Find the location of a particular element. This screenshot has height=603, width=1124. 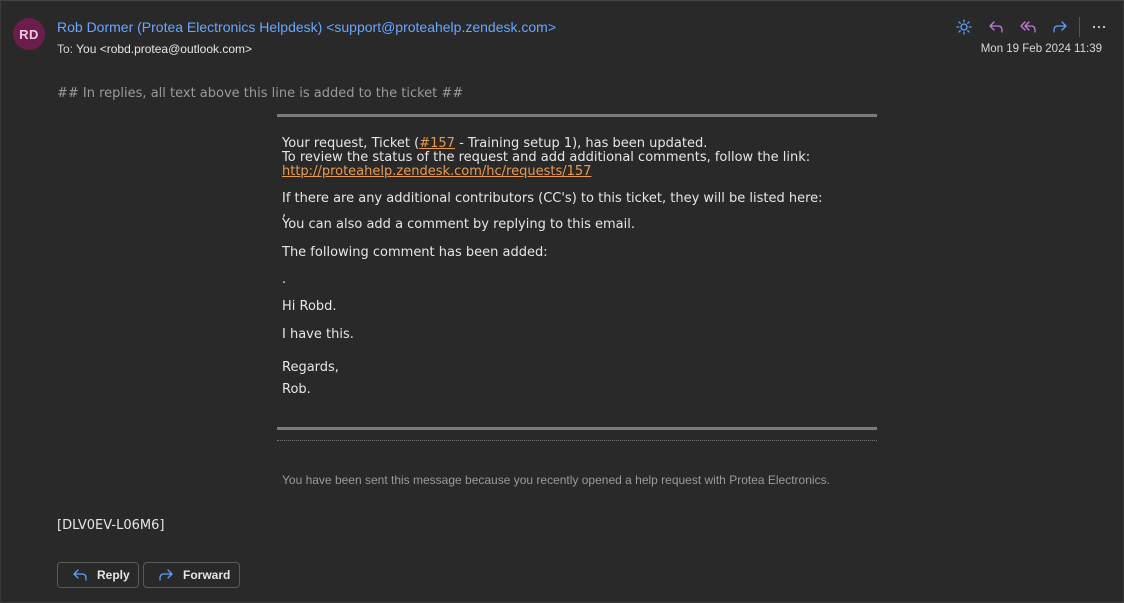

toolbar-divider is located at coordinates (1079, 27).